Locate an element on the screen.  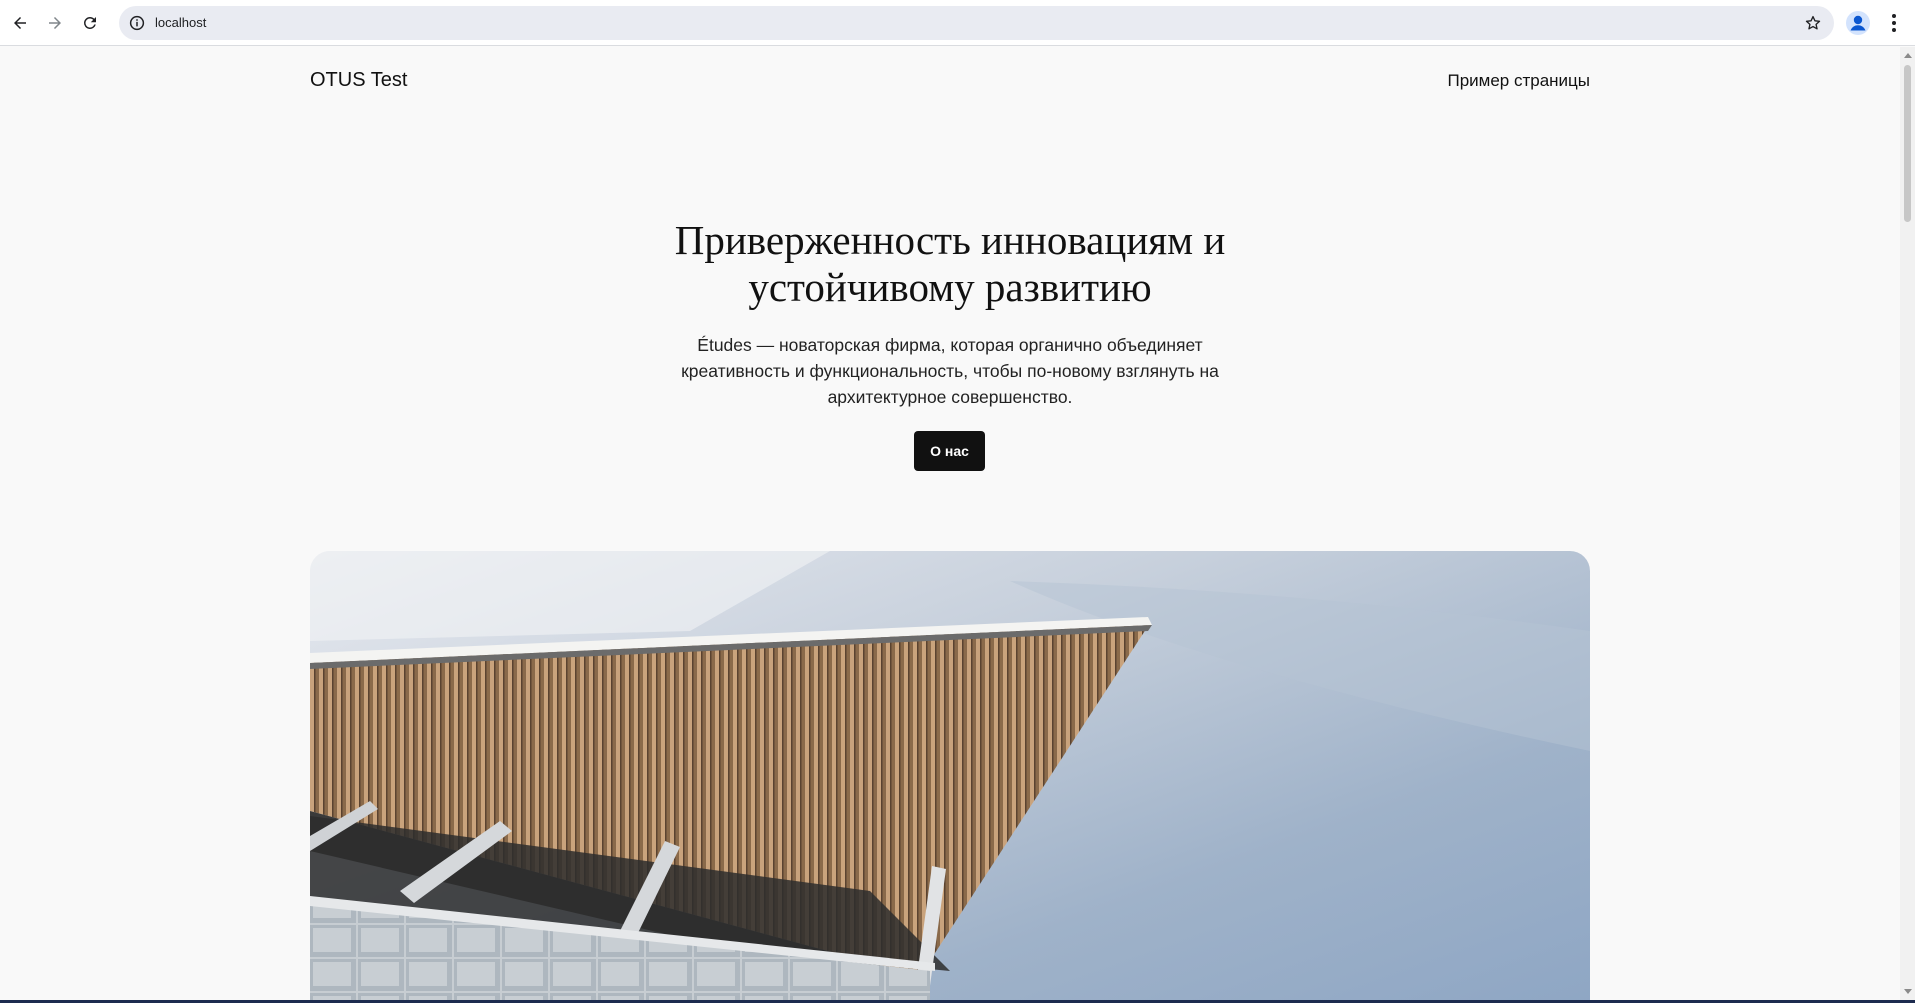
info-icon is located at coordinates (137, 23).